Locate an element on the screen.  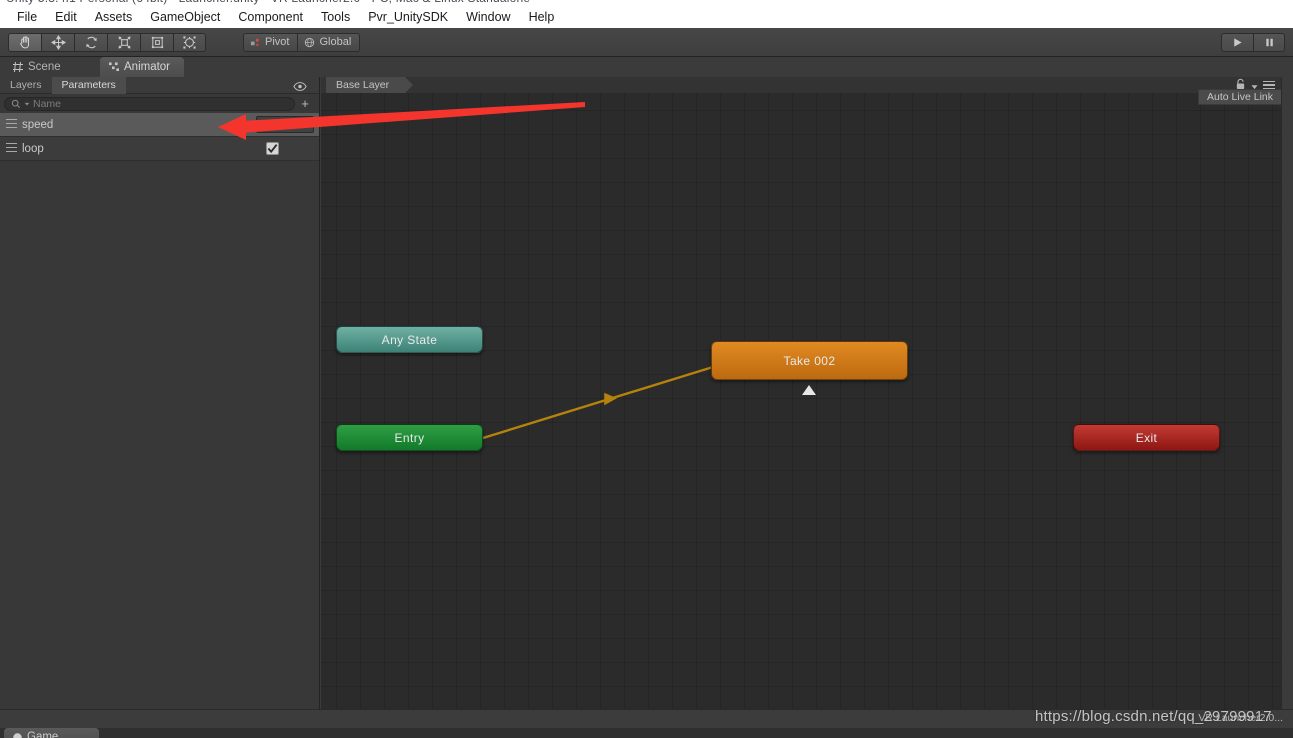
play-button is located at coordinates (1237, 42).